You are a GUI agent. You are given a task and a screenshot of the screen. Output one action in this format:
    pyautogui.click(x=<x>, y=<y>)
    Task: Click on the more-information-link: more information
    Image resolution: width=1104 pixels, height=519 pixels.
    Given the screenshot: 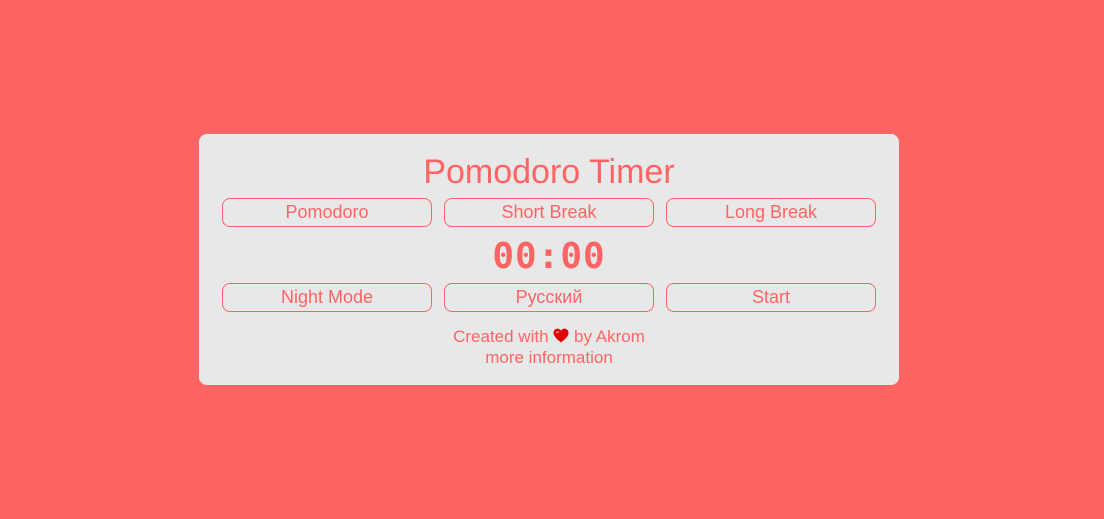 What is the action you would take?
    pyautogui.click(x=549, y=357)
    